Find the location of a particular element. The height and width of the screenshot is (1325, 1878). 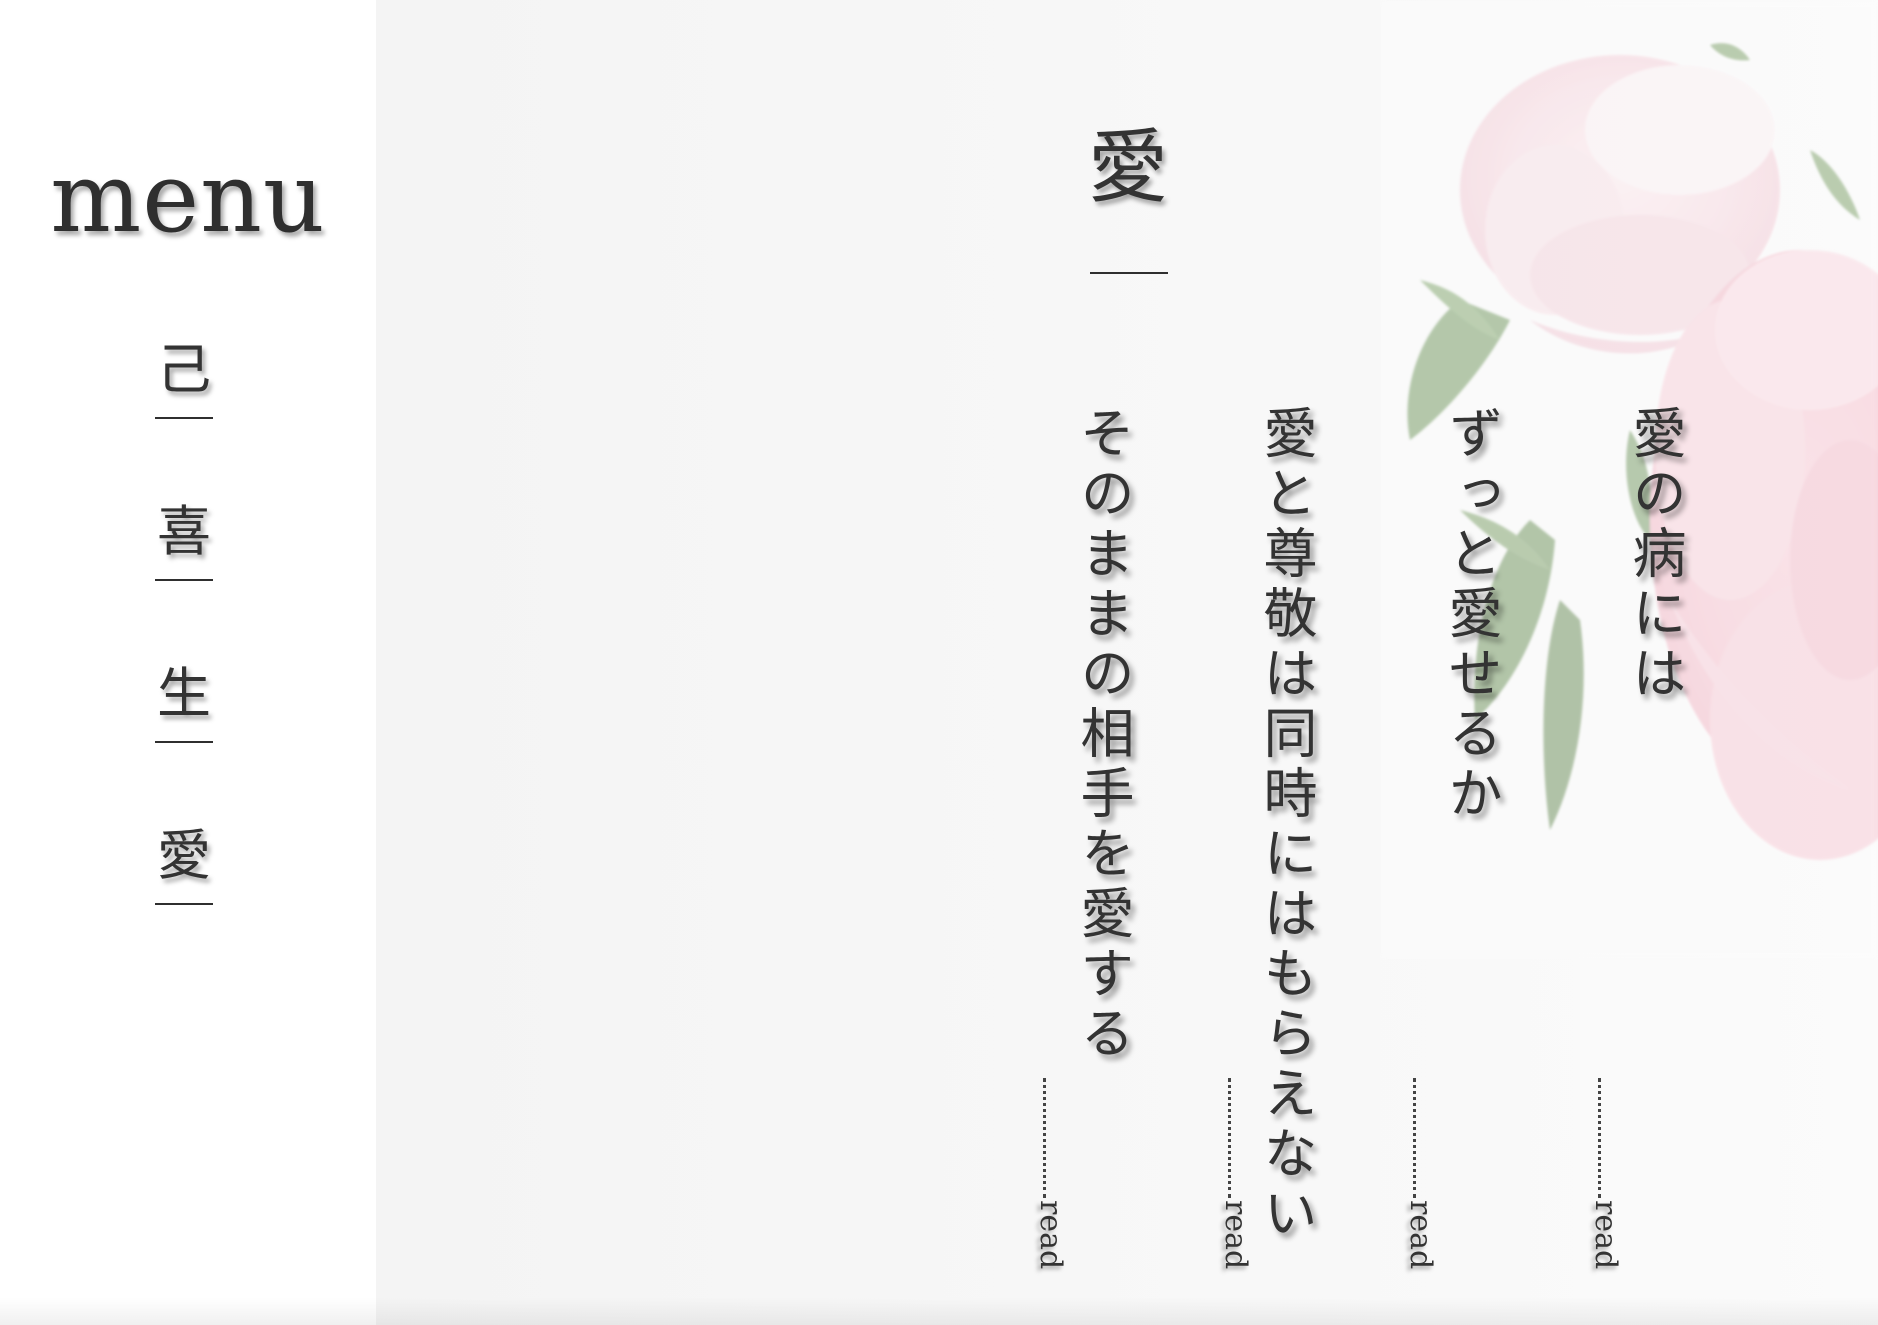

article-title: 愛の病には is located at coordinates (1654, 555).